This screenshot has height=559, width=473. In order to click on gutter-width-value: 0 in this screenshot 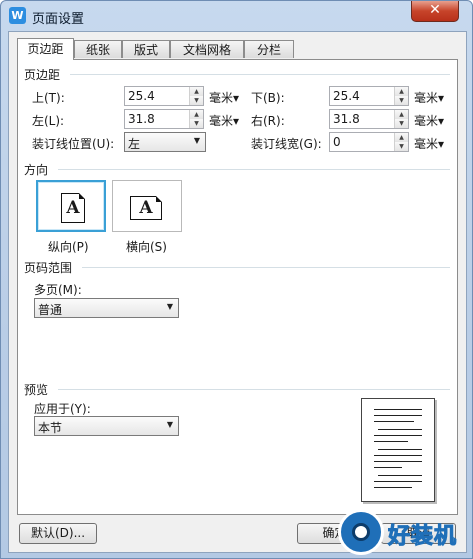, I will do `click(337, 142)`.